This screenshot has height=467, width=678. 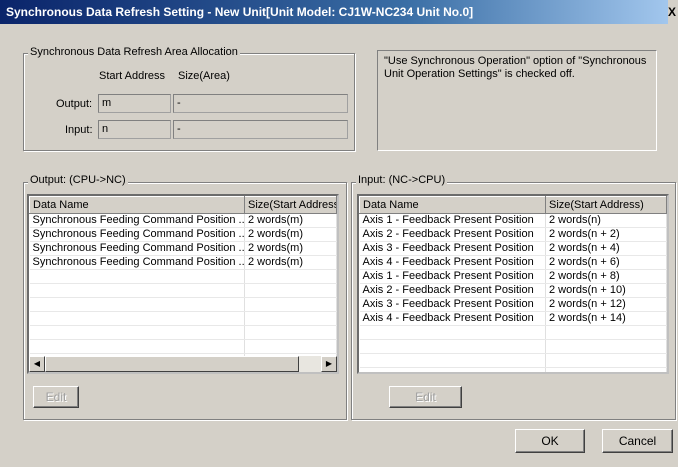 What do you see at coordinates (425, 397) in the screenshot?
I see `input-edit-button: Edit` at bounding box center [425, 397].